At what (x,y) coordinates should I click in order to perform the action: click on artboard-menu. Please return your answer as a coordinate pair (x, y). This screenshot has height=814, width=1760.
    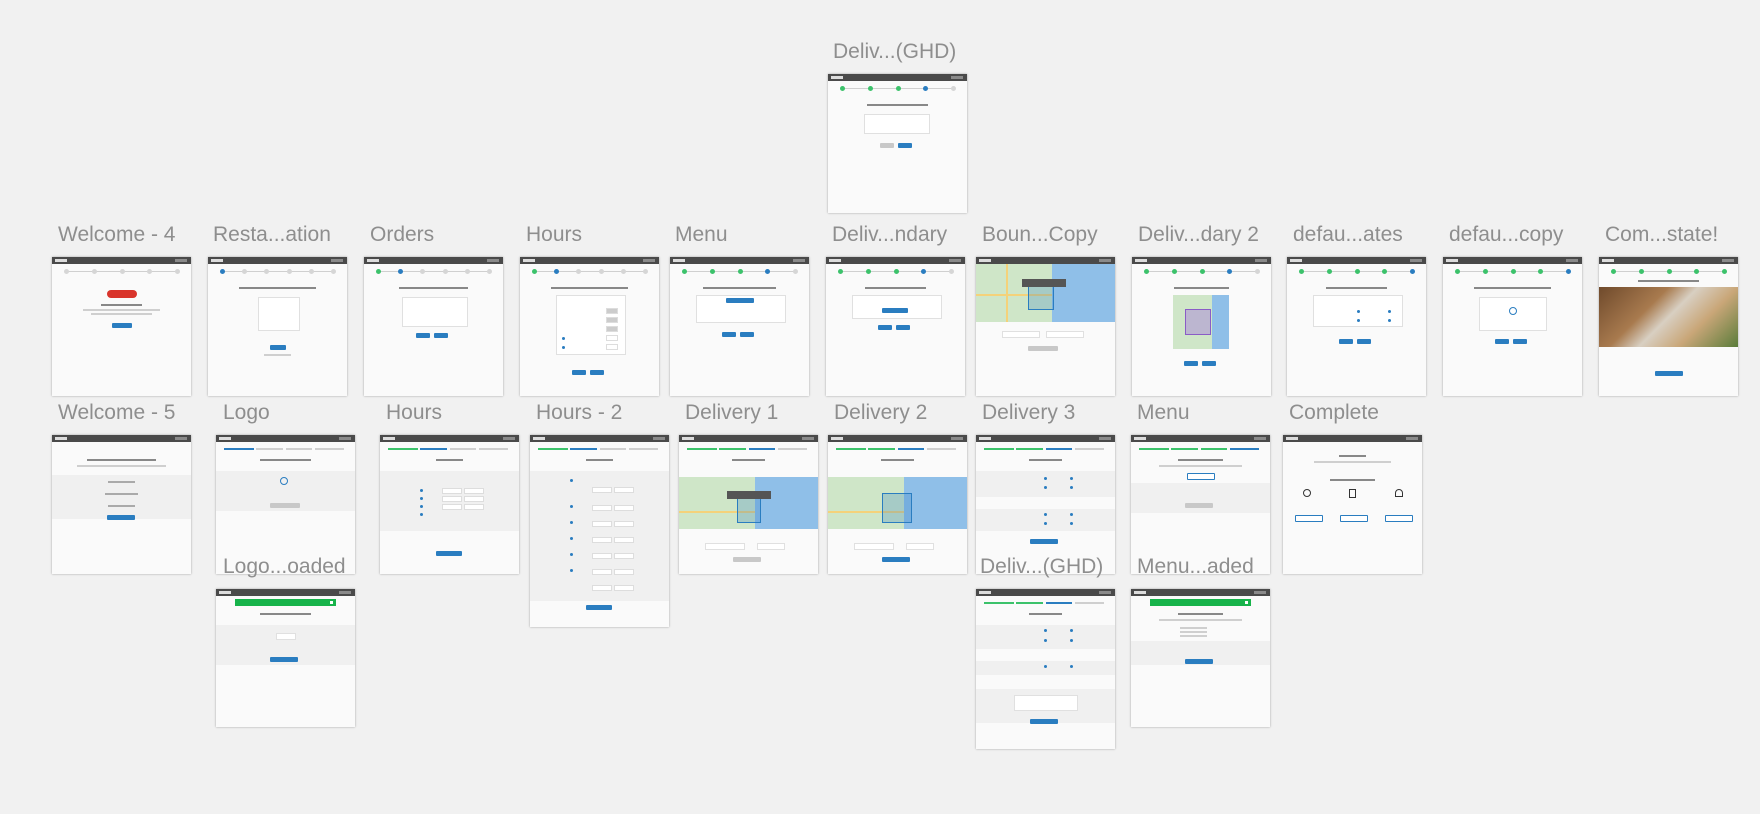
    Looking at the image, I should click on (739, 326).